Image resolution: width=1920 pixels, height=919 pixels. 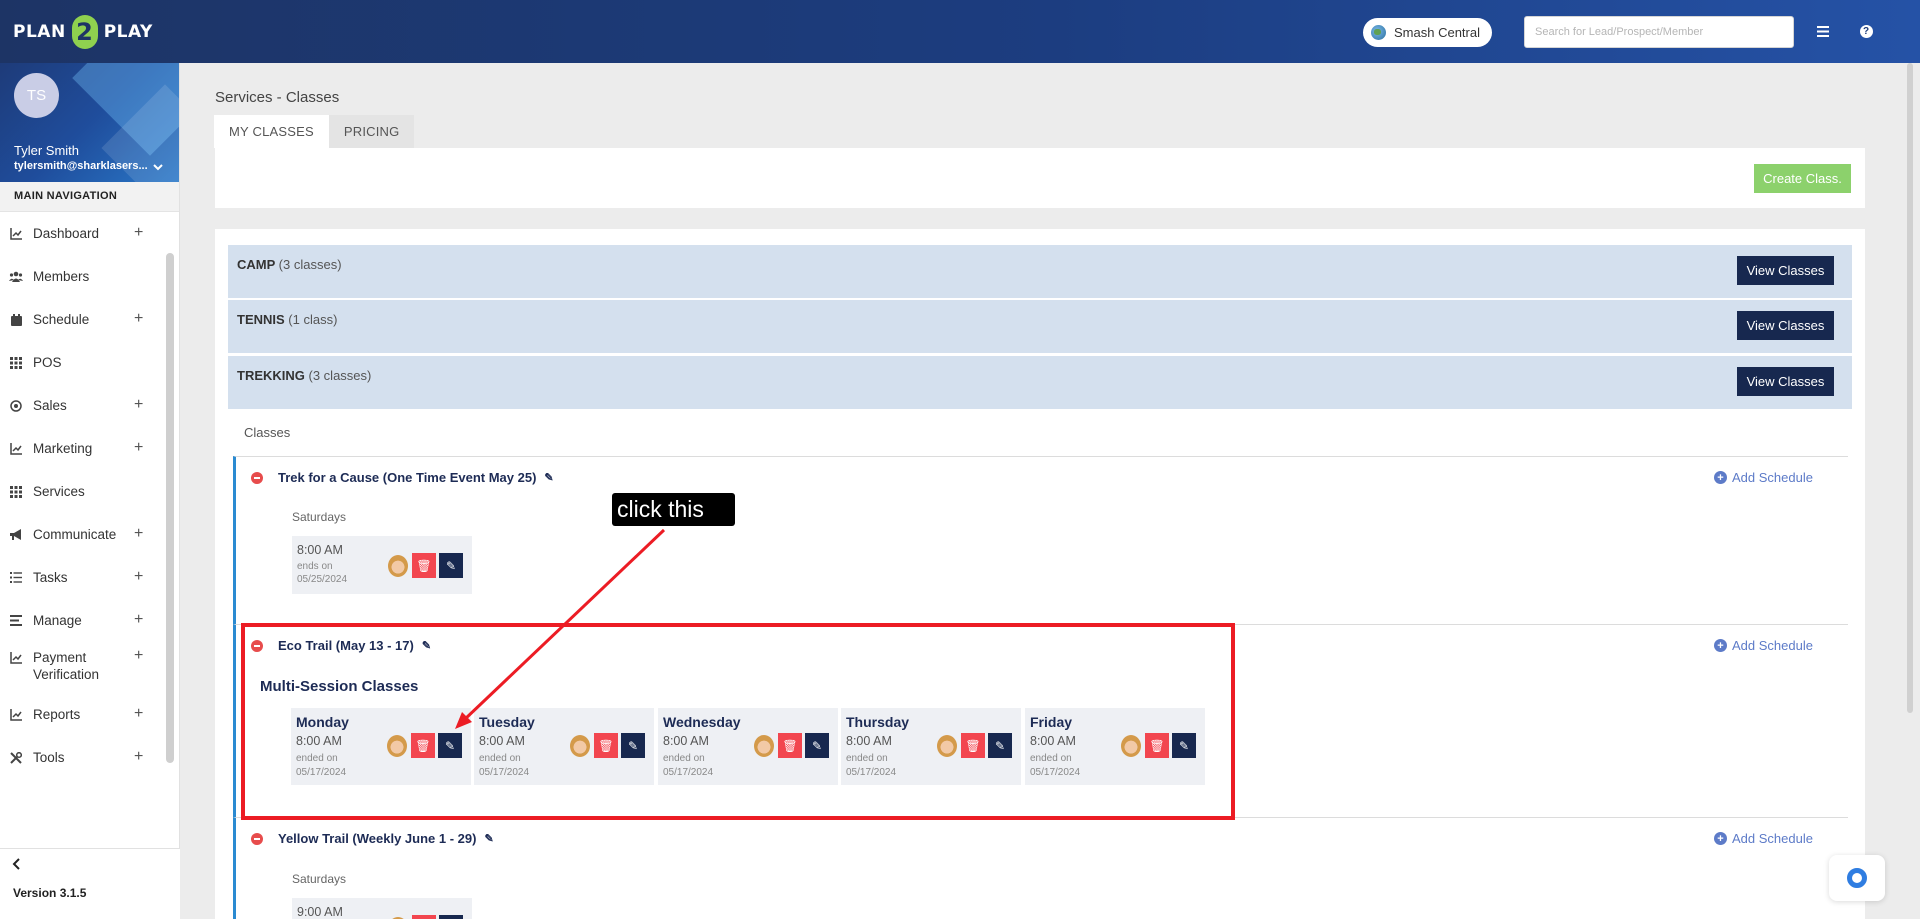 I want to click on bars-icon, so click(x=16, y=621).